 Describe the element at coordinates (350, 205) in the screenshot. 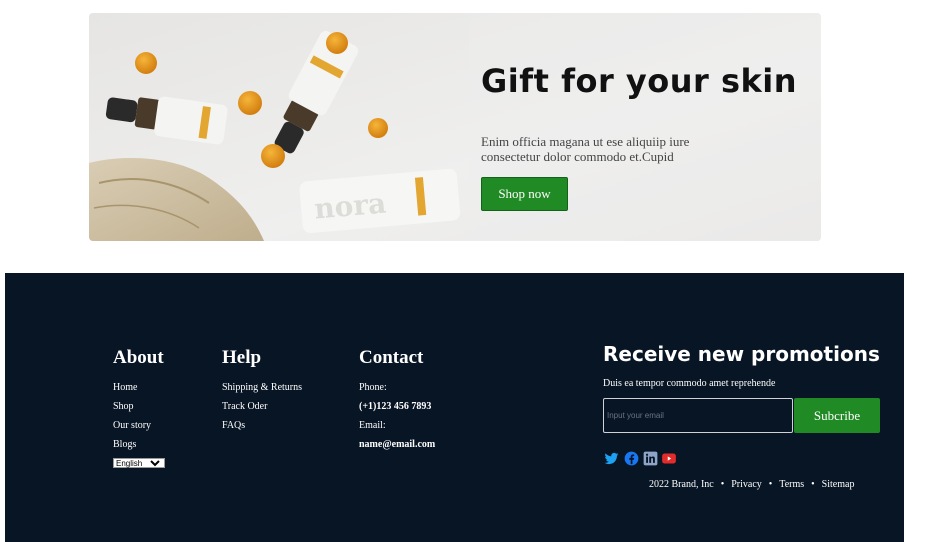

I see `svg-text: nora` at that location.